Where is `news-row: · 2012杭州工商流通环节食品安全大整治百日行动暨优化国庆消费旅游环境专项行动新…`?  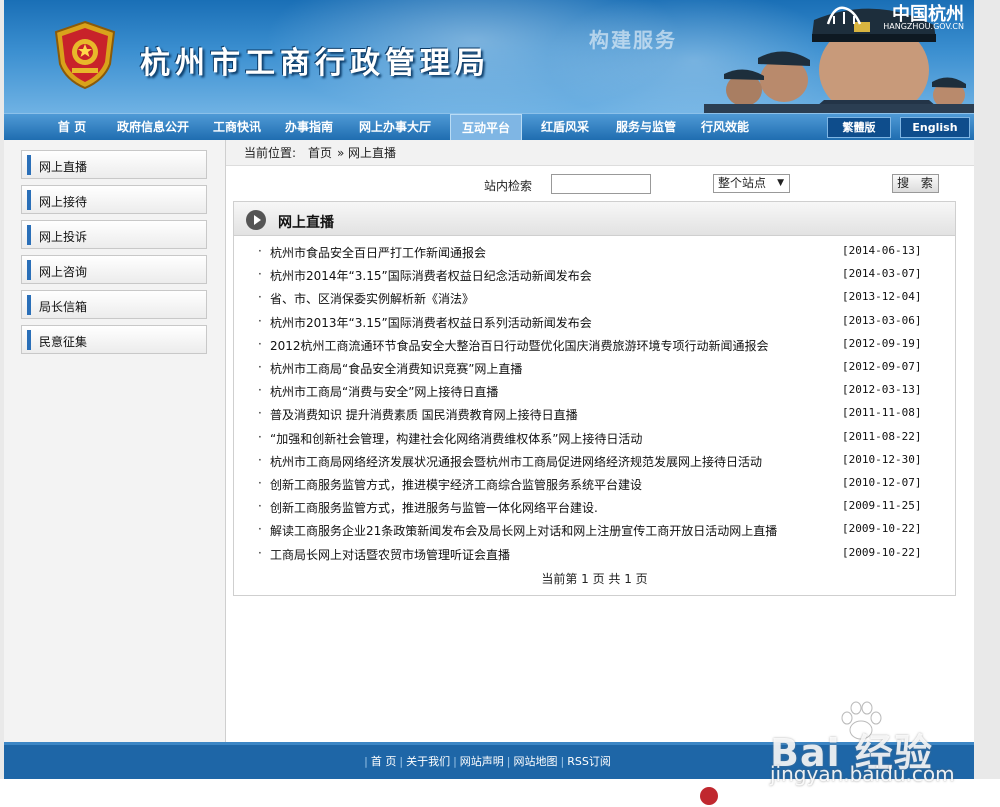
news-row: · 2012杭州工商流通环节食品安全大整治百日行动暨优化国庆消费旅游环境专项行动新… is located at coordinates (594, 343).